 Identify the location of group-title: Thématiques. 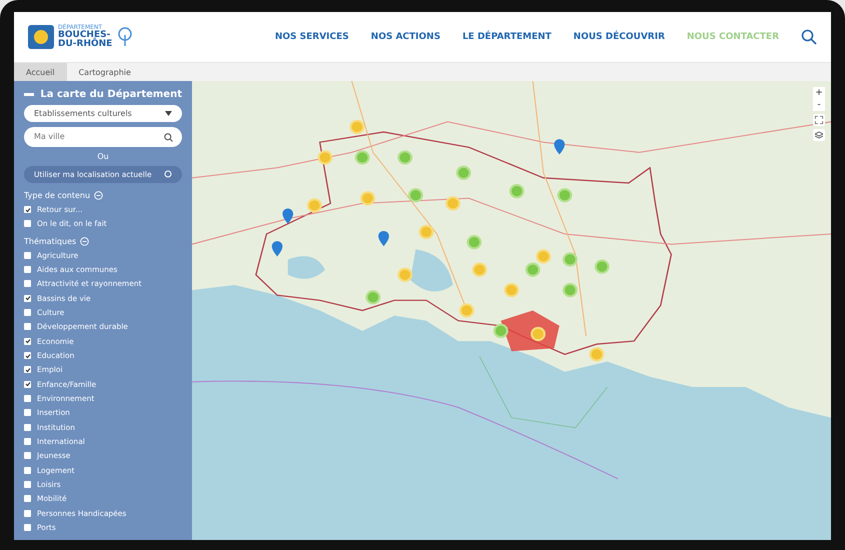
(50, 241).